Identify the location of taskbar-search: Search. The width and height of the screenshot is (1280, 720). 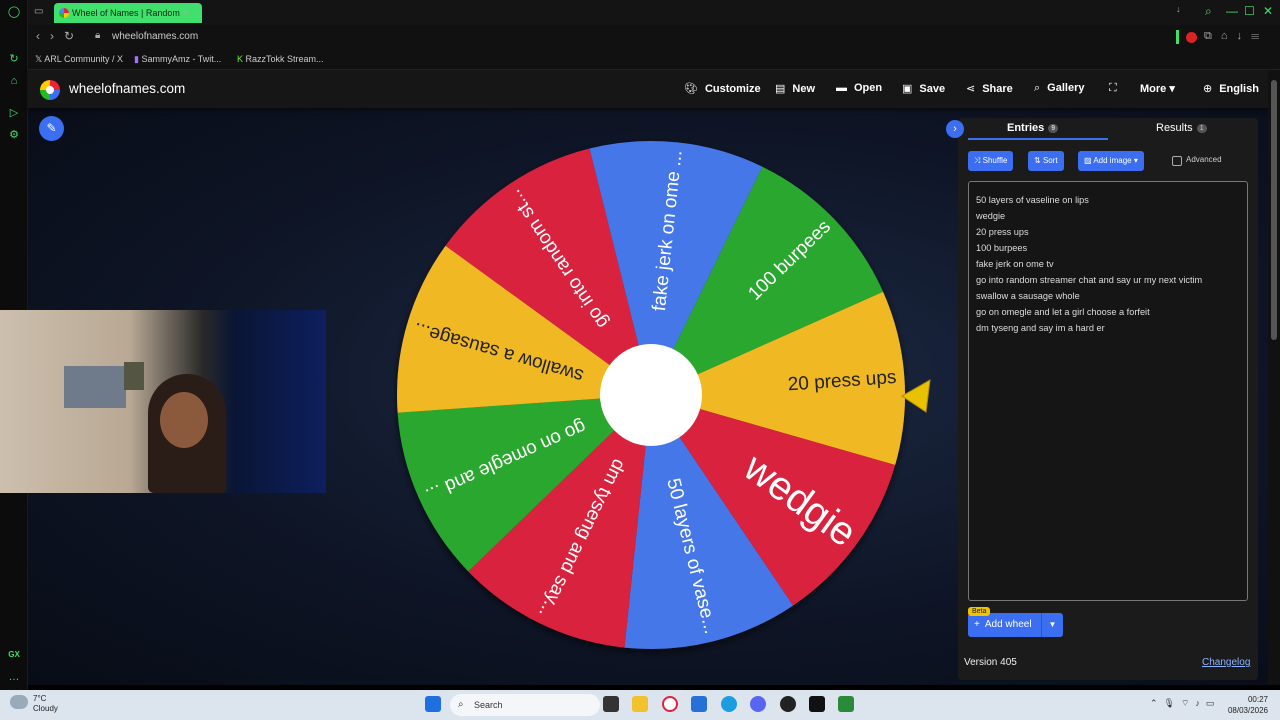
(525, 705).